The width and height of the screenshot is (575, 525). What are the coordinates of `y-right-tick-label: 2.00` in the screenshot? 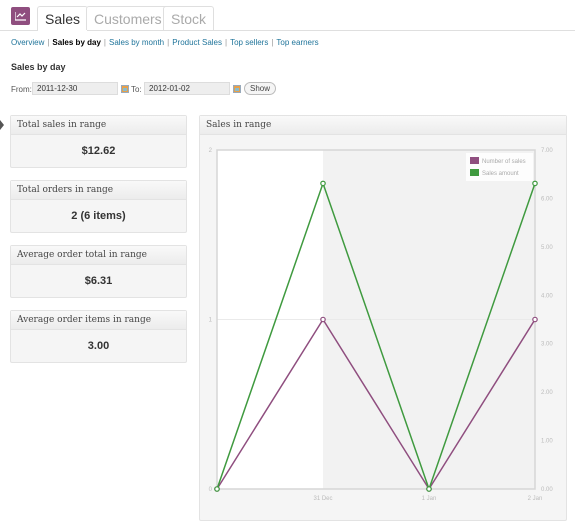 It's located at (547, 393).